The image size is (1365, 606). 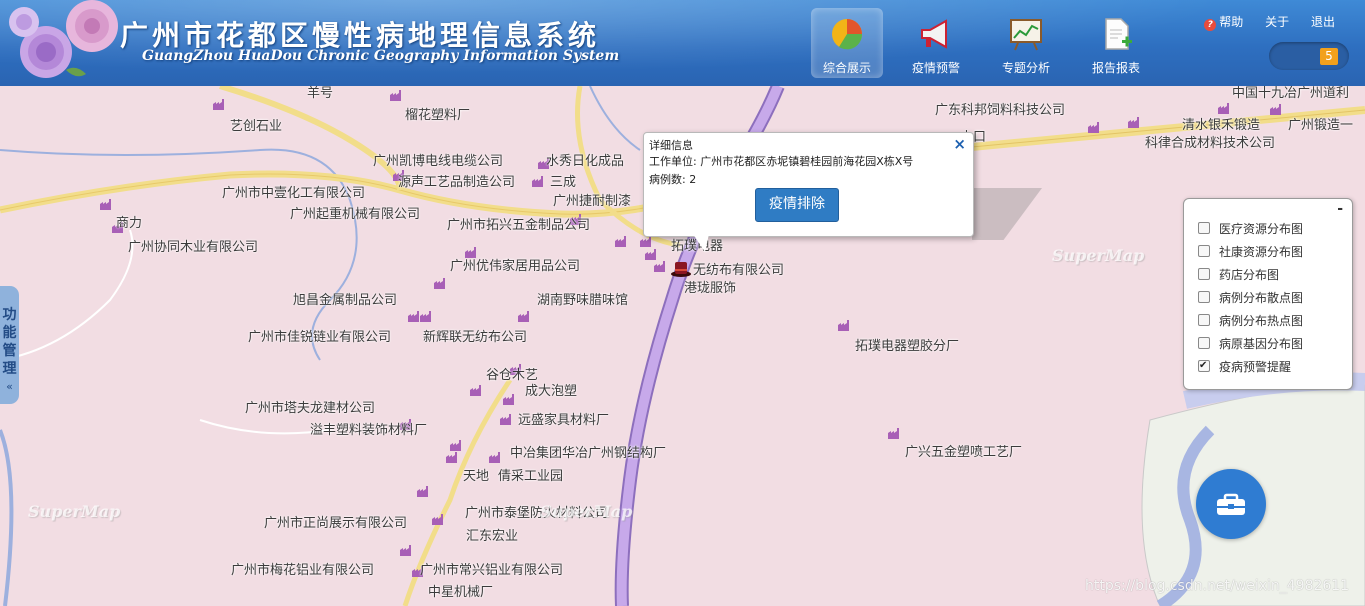 What do you see at coordinates (1261, 344) in the screenshot?
I see `layer-label: 病原基因分布图` at bounding box center [1261, 344].